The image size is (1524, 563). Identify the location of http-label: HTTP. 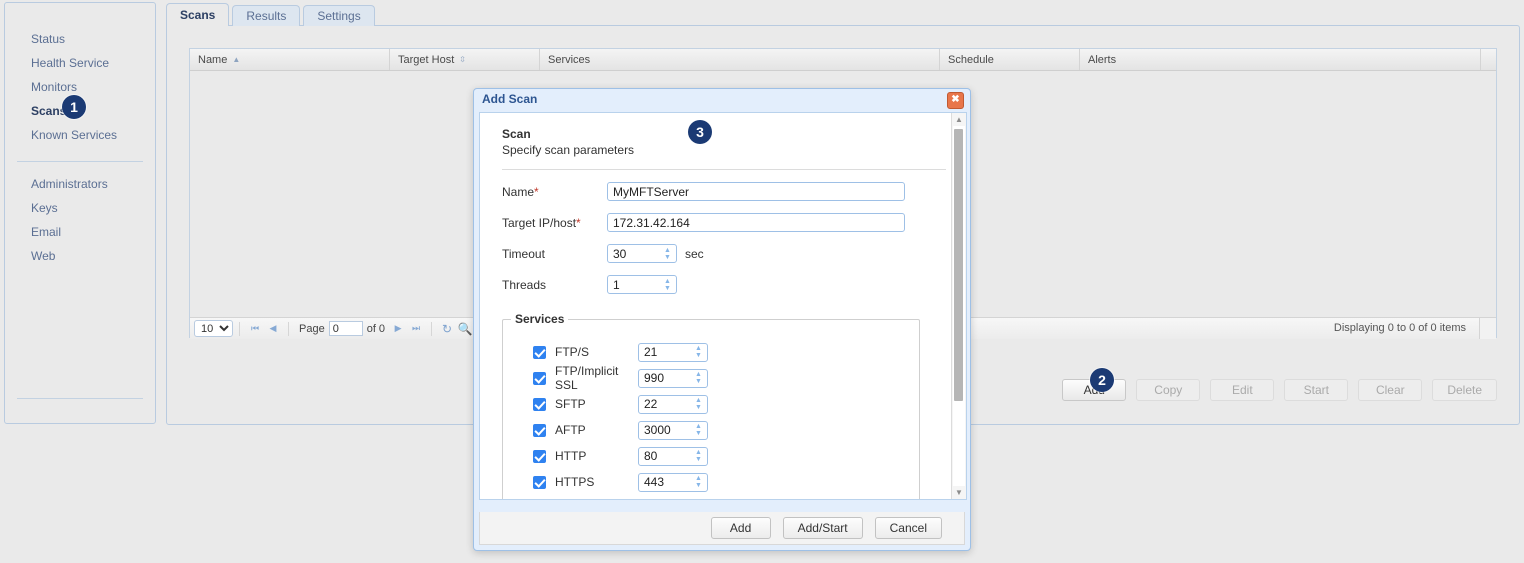
(571, 456).